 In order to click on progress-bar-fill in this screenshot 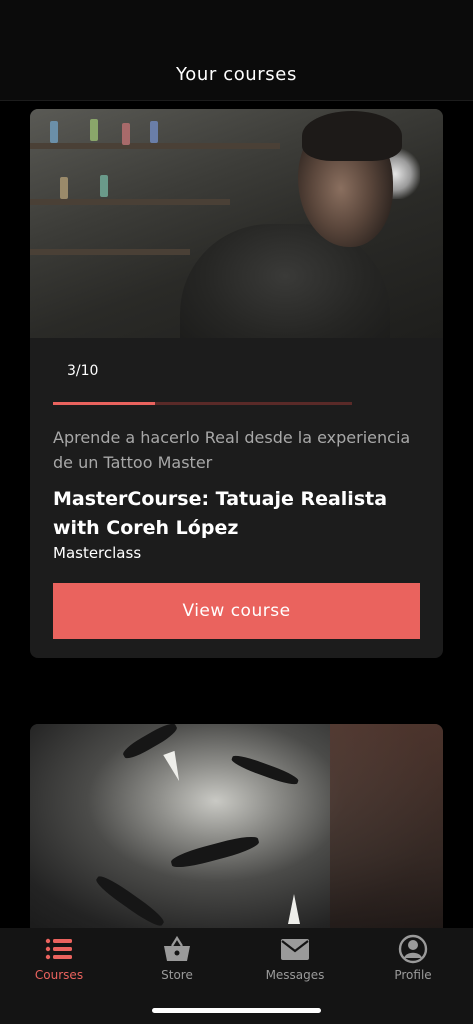, I will do `click(104, 403)`.